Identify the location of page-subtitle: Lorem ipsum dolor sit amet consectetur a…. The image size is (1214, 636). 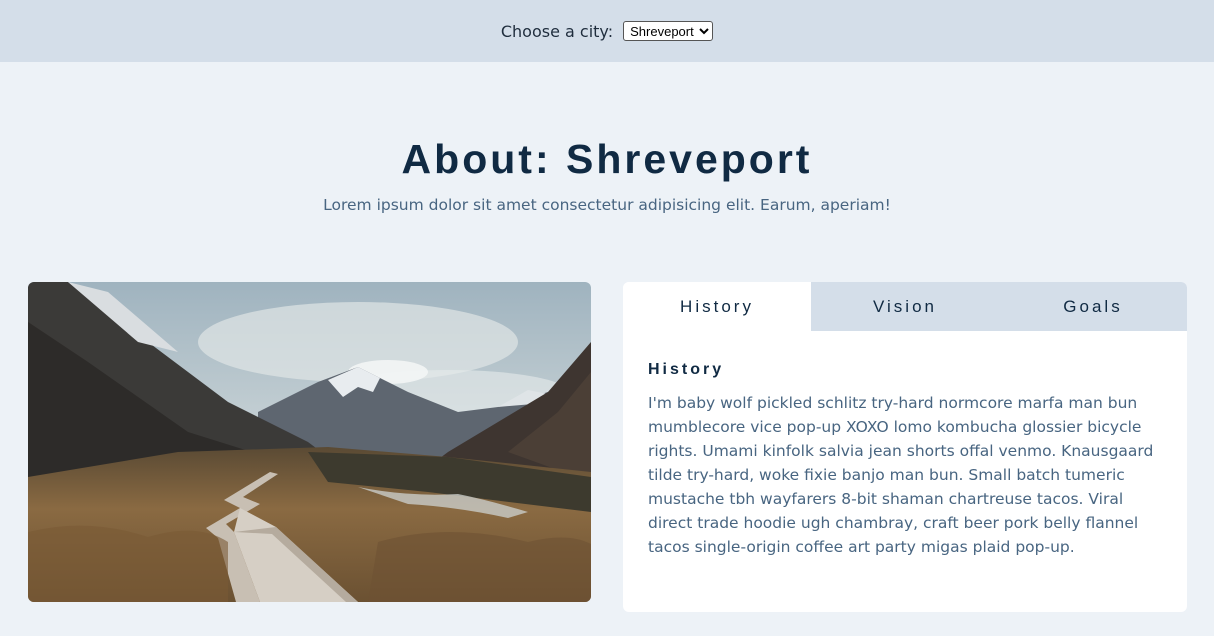
(607, 205).